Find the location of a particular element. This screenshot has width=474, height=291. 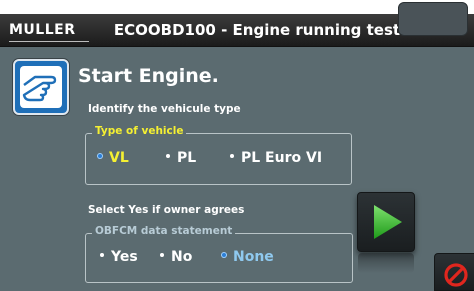

pointing-hand-button is located at coordinates (41, 87).